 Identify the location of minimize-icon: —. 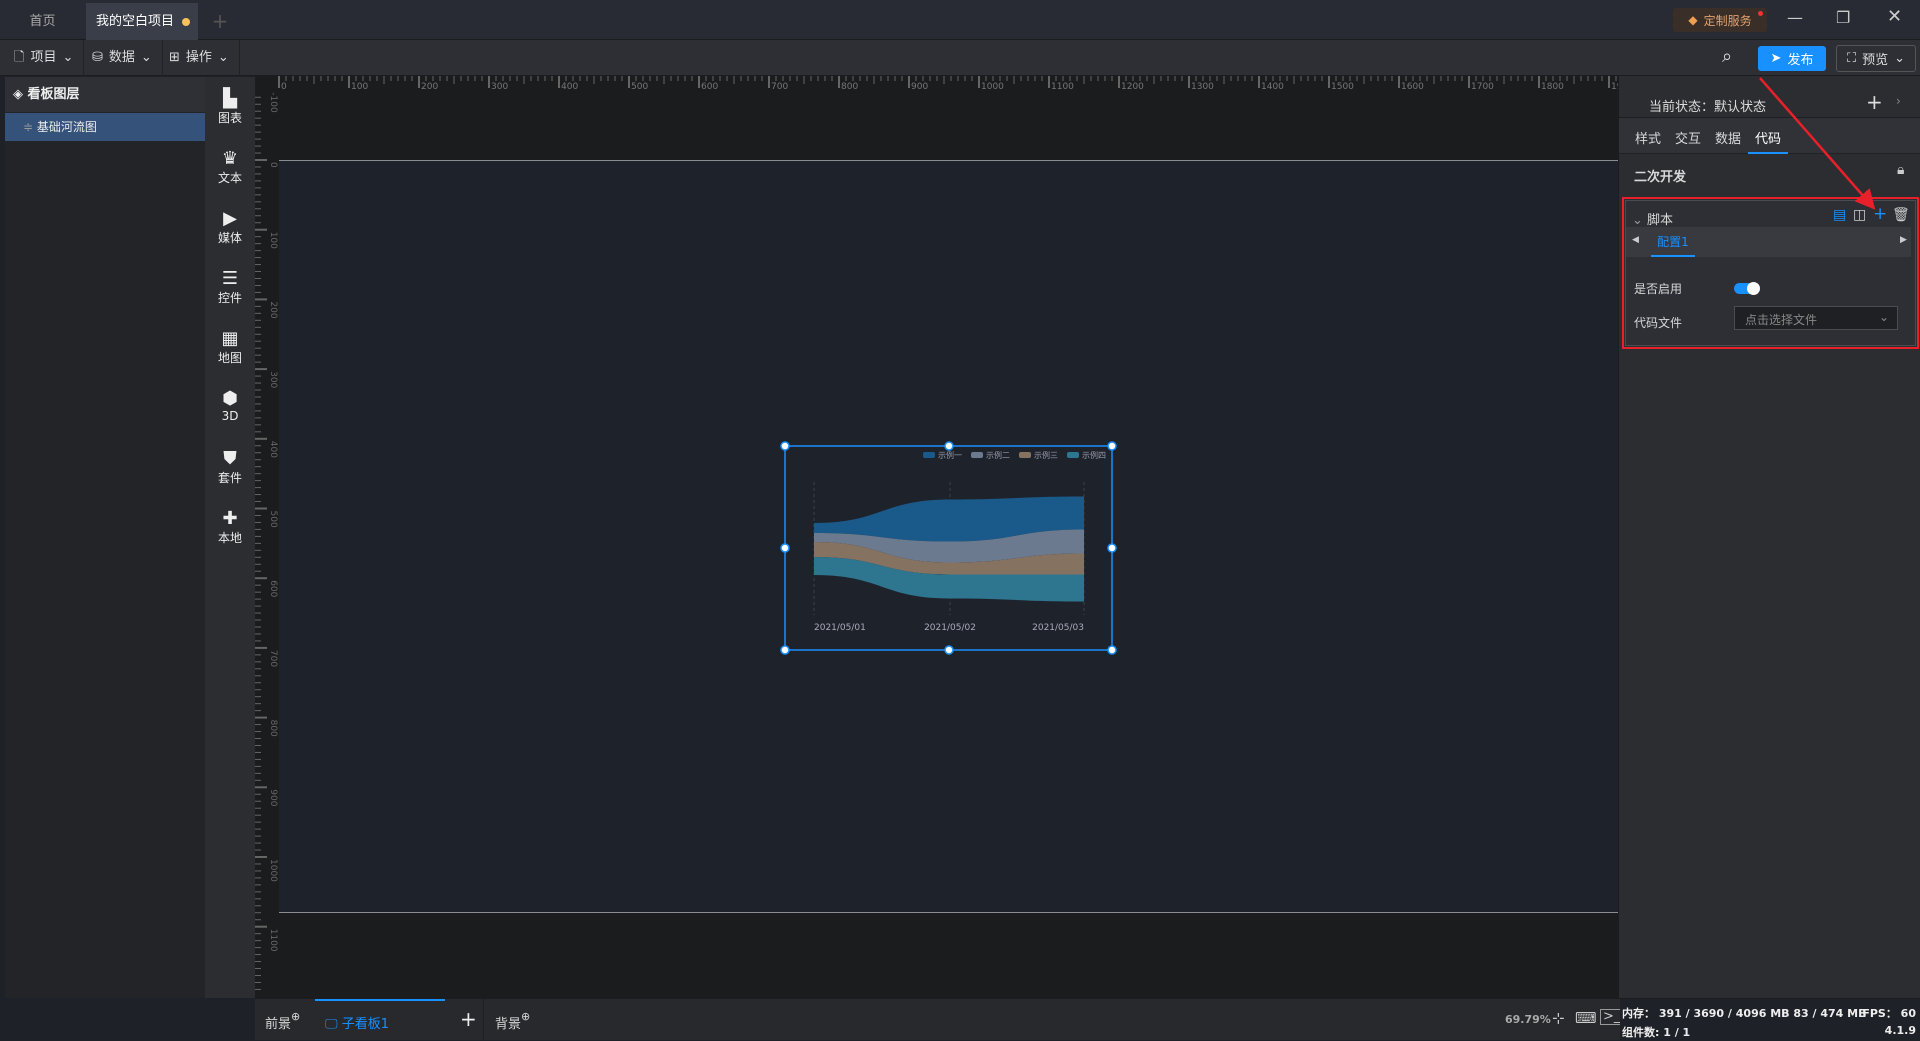
(1795, 17).